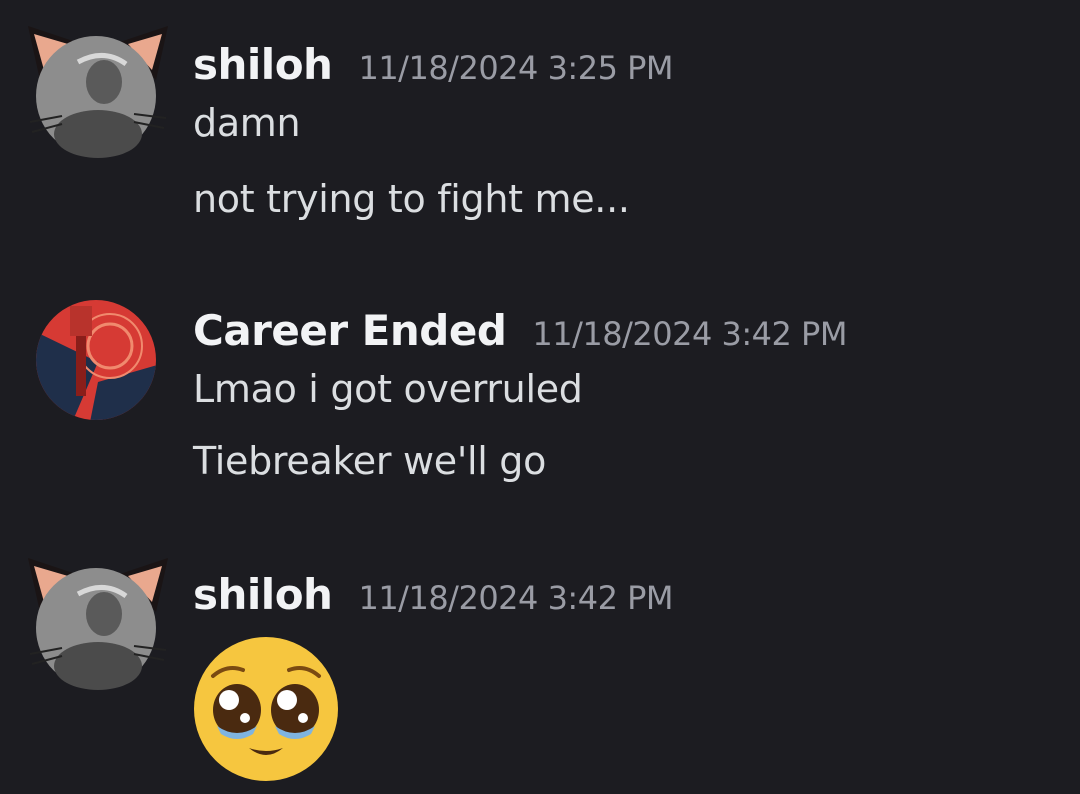 The height and width of the screenshot is (794, 1080). I want to click on red-art-avatar-icon, so click(96, 360).